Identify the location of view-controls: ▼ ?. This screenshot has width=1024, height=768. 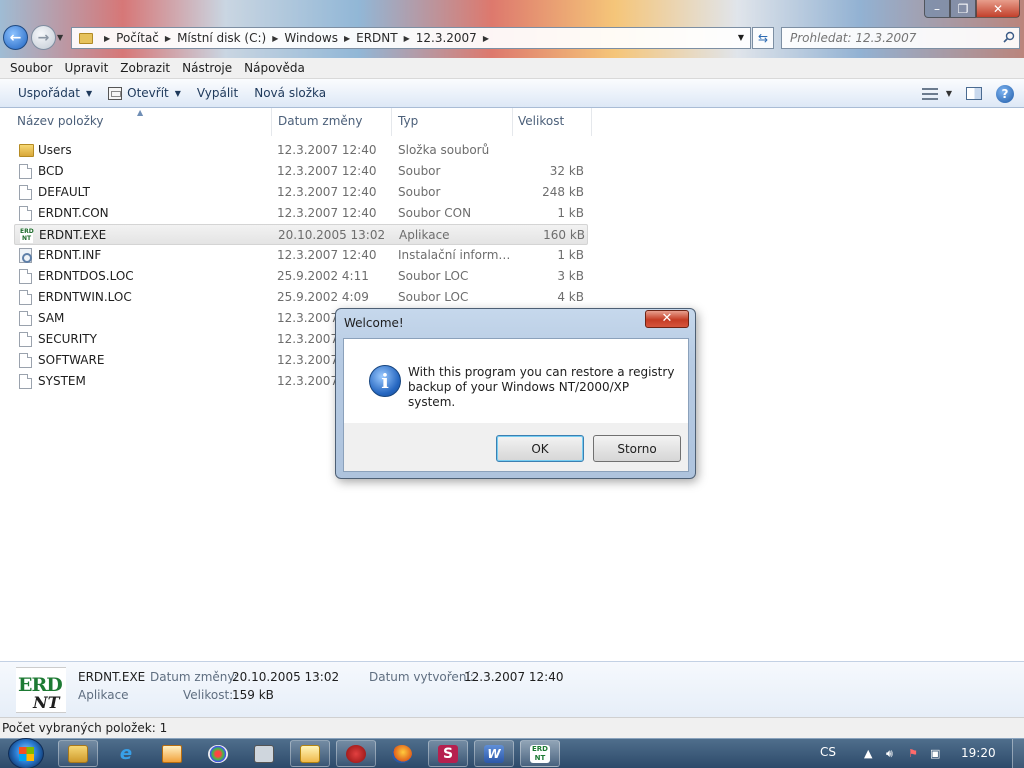
(967, 93).